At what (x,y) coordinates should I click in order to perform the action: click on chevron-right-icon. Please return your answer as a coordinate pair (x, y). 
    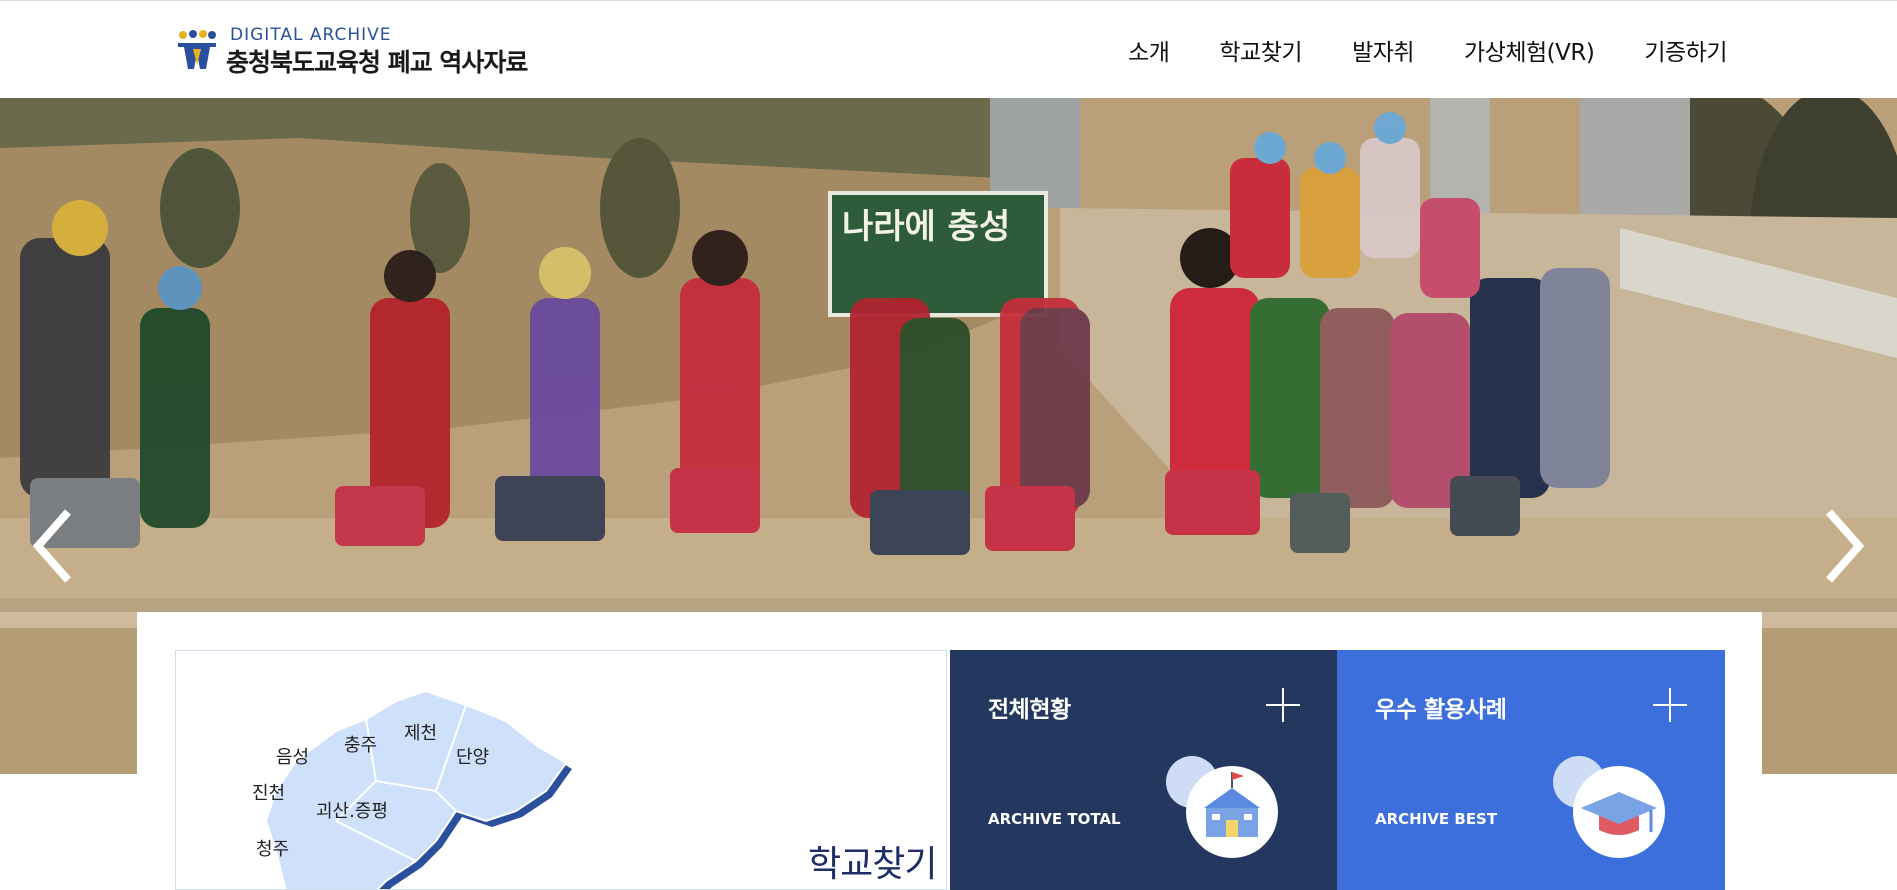
    Looking at the image, I should click on (1842, 546).